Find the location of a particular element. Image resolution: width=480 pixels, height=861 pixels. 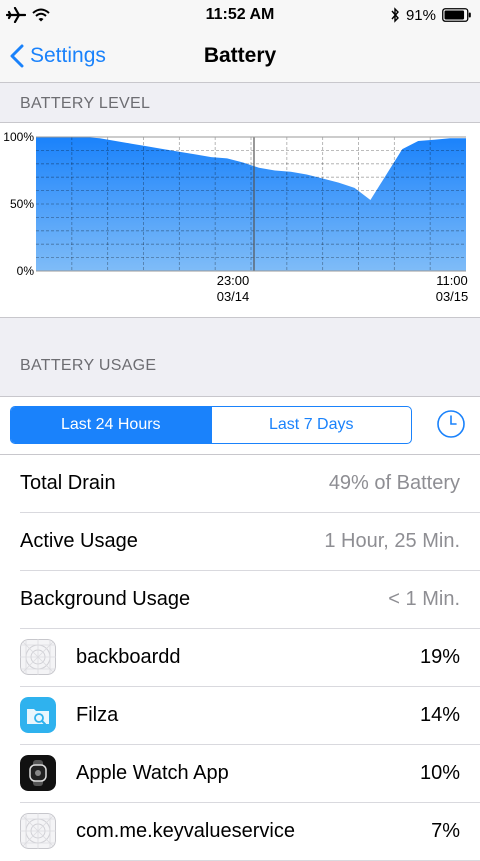

usage-period-segmented-control: Last 24 Hours Last 7 Days is located at coordinates (211, 425).